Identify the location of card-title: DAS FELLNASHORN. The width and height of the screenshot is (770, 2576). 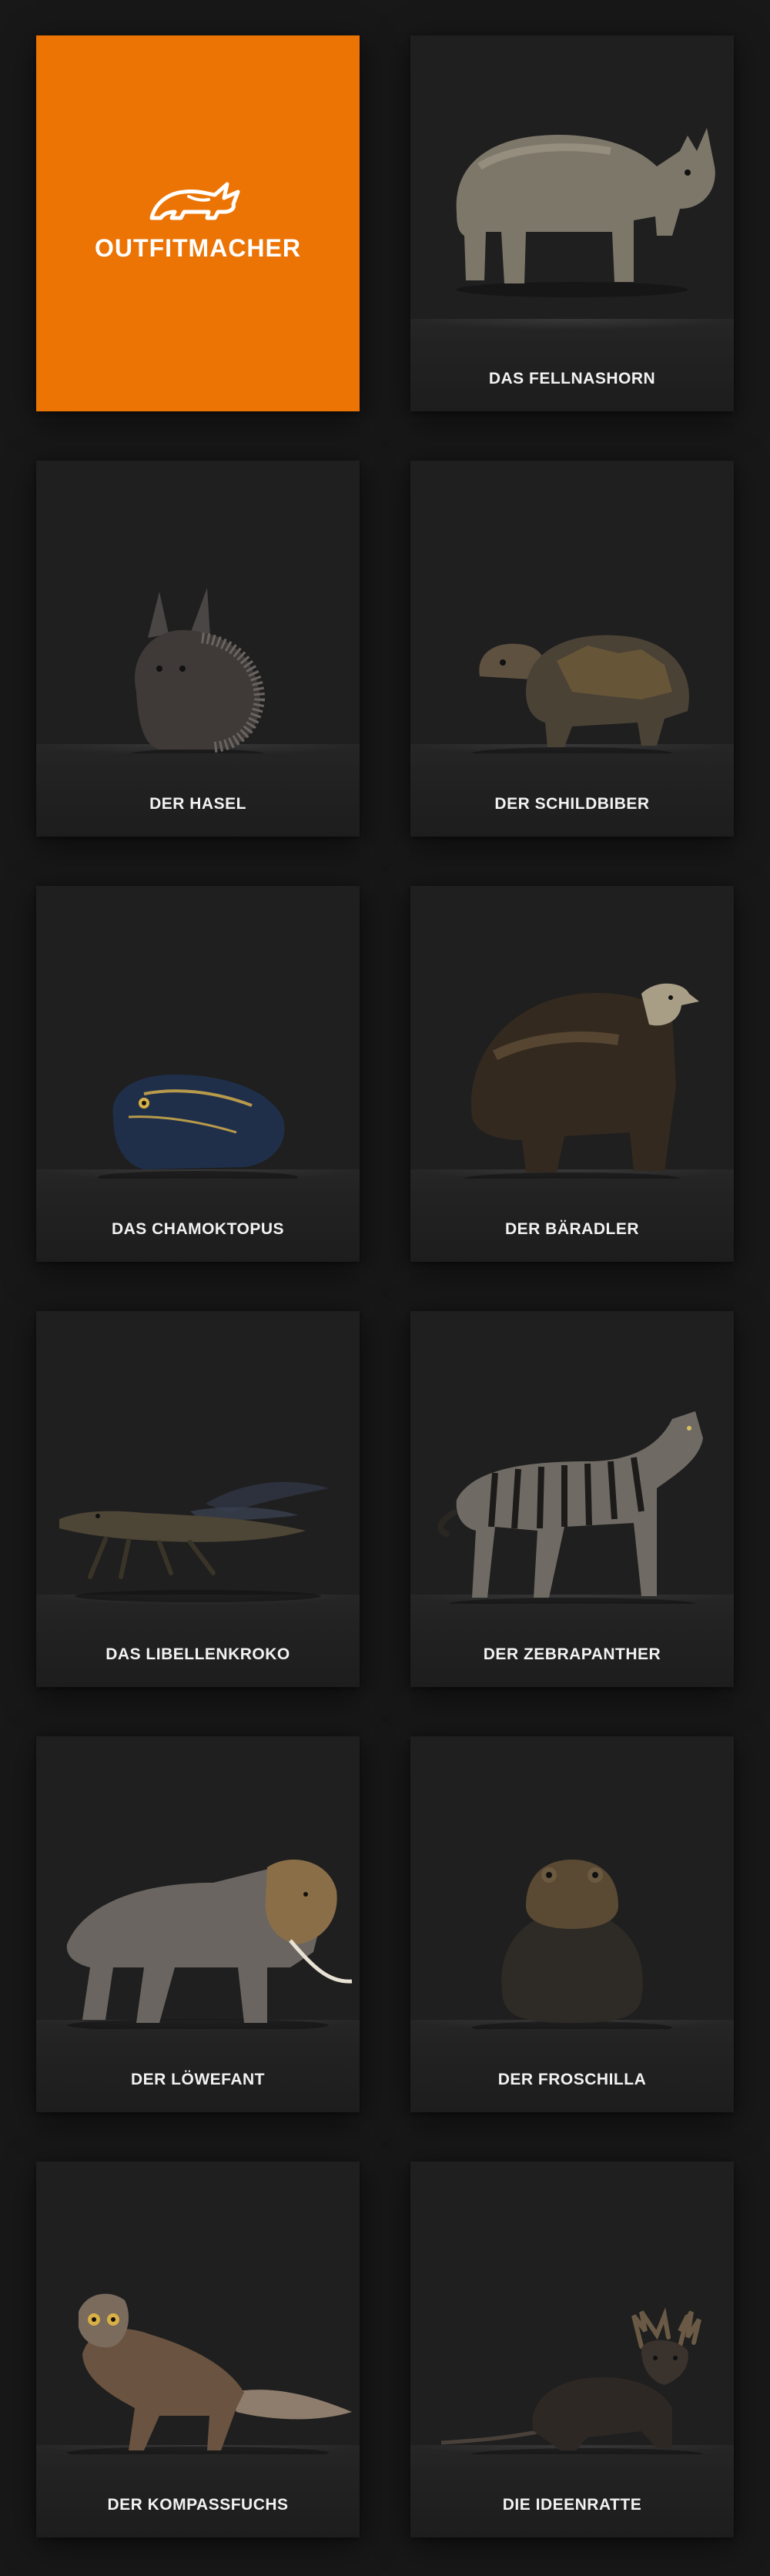
(572, 378).